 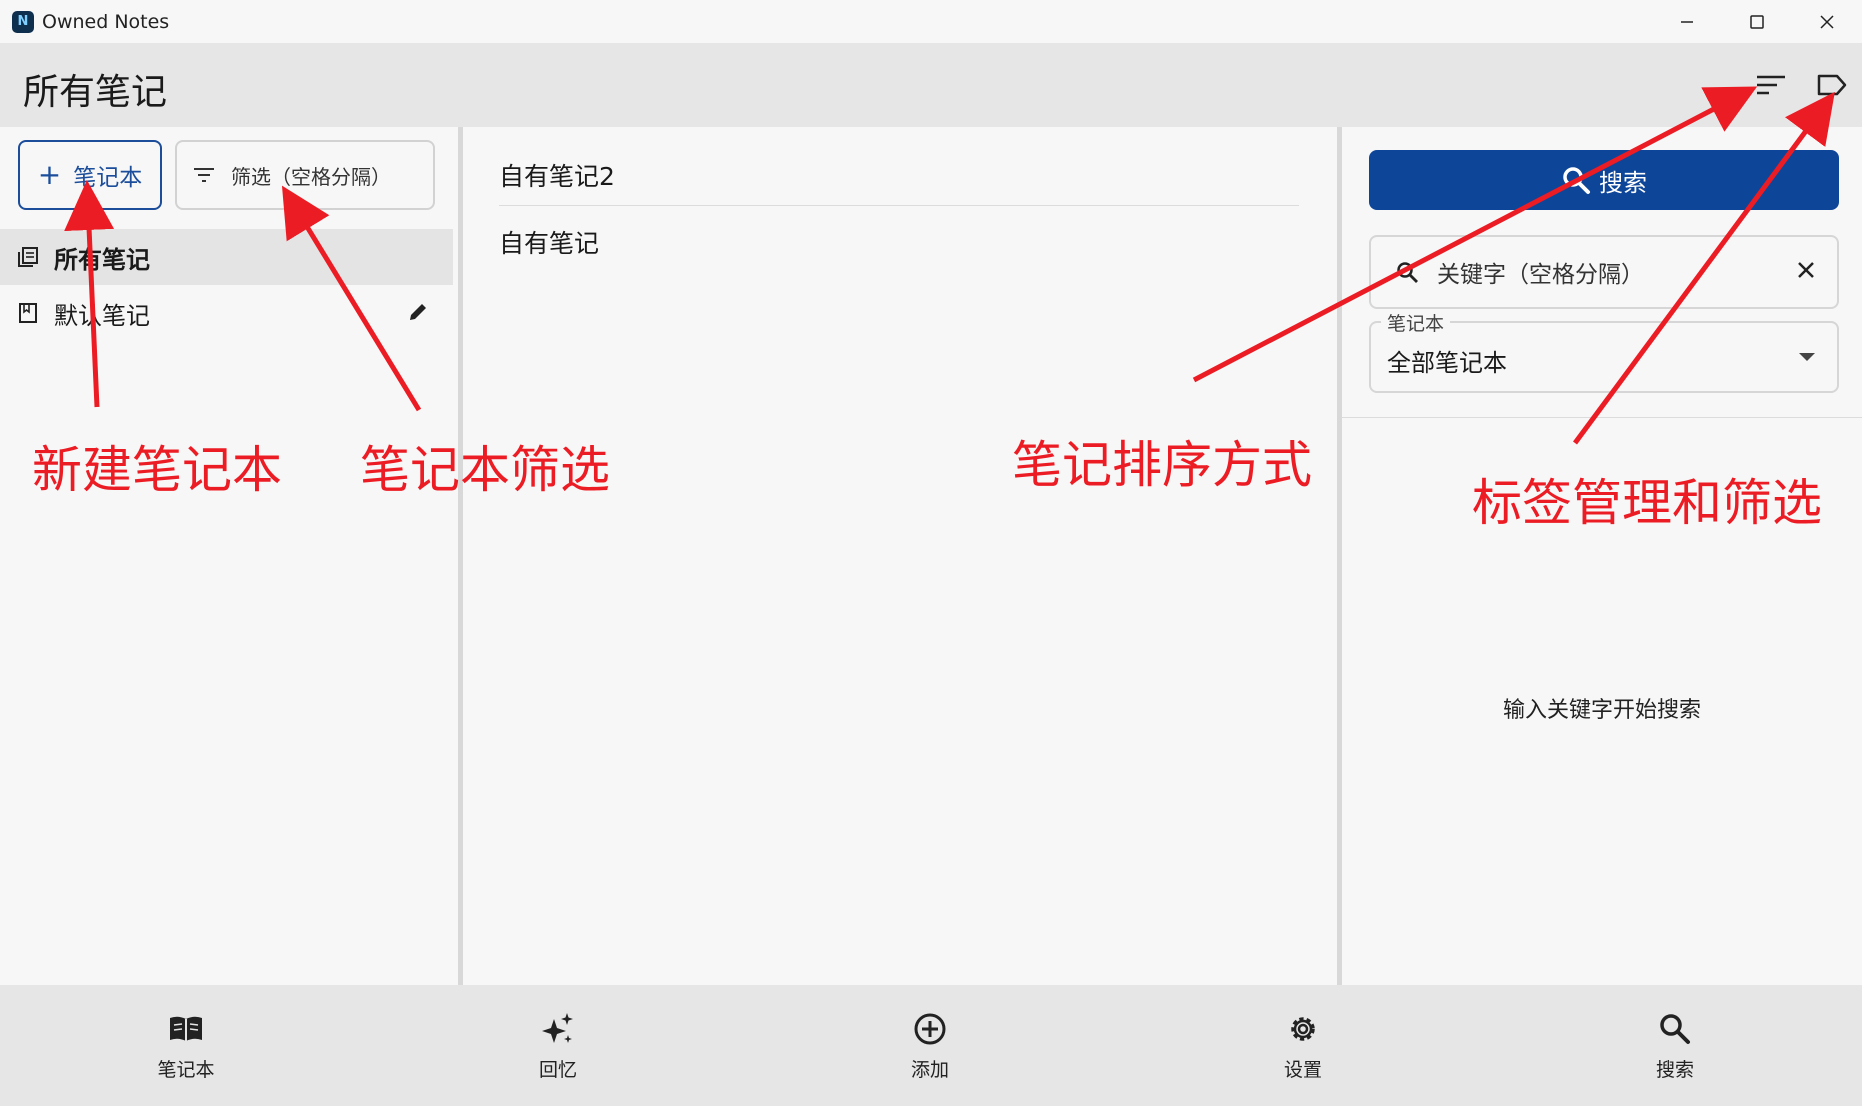 What do you see at coordinates (1807, 357) in the screenshot?
I see `dropdown-caret-icon` at bounding box center [1807, 357].